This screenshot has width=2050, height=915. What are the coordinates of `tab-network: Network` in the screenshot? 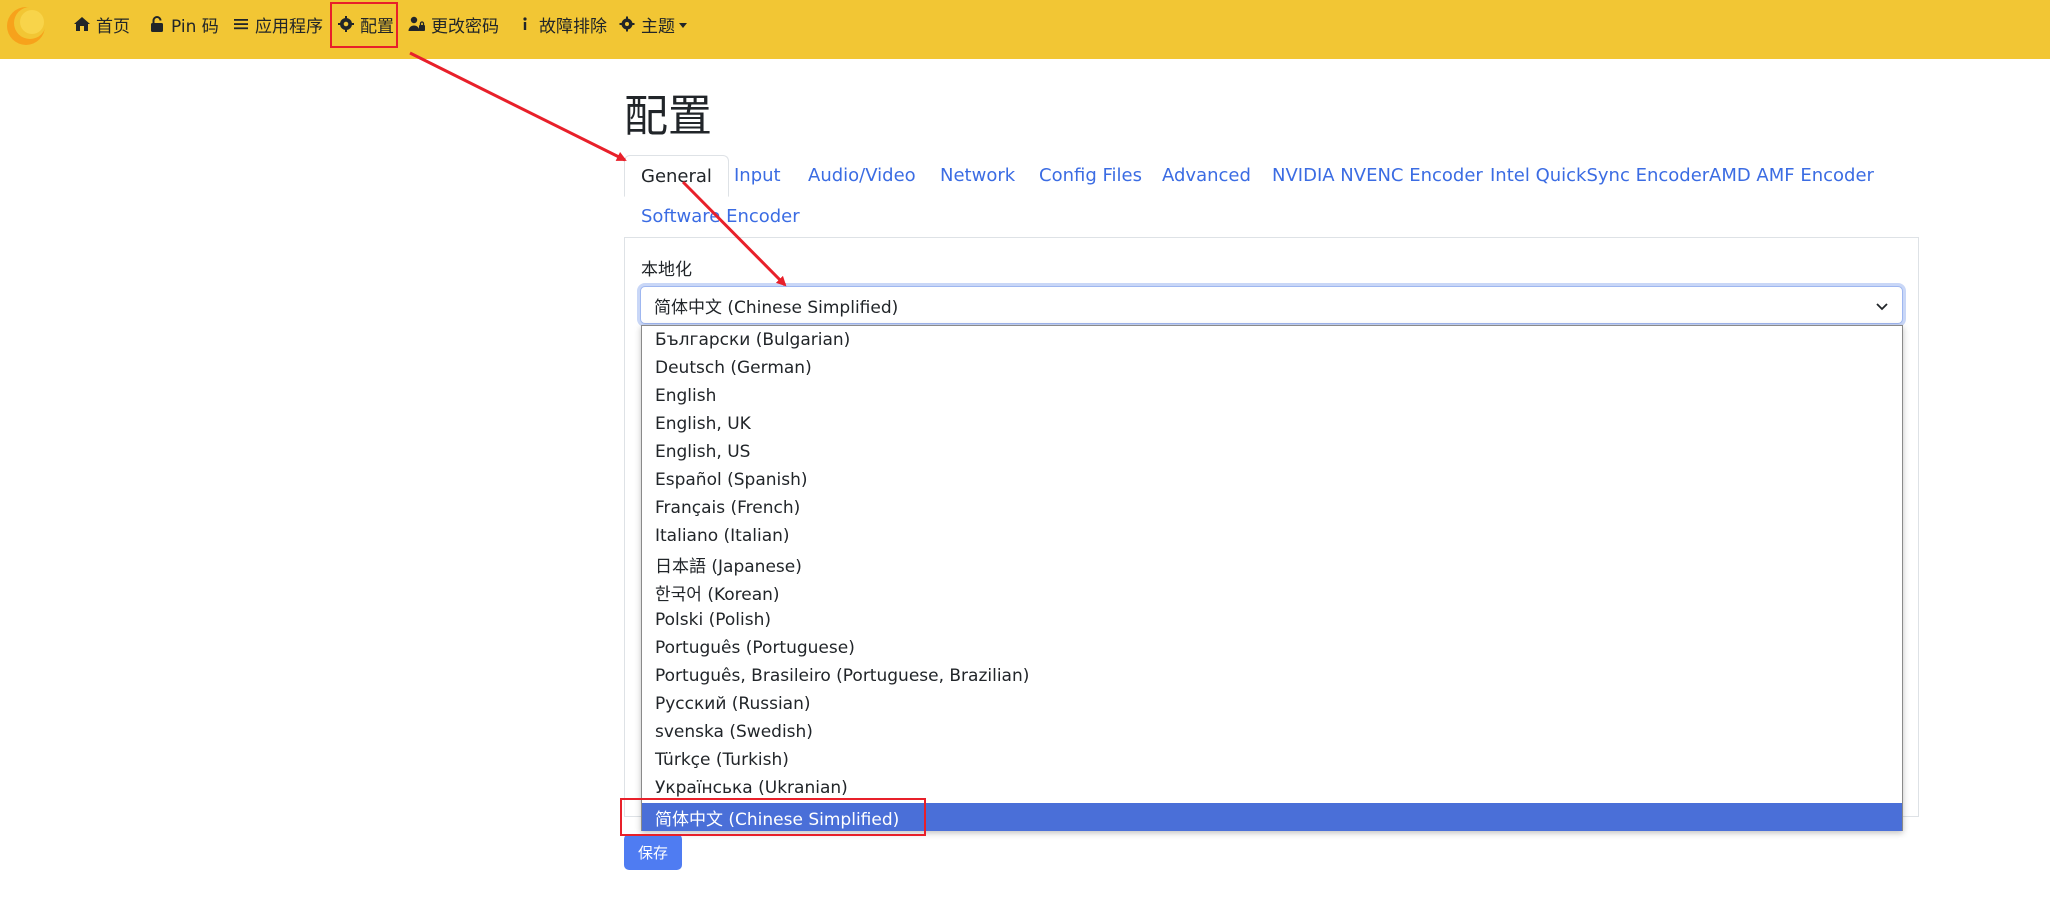 It's located at (977, 175).